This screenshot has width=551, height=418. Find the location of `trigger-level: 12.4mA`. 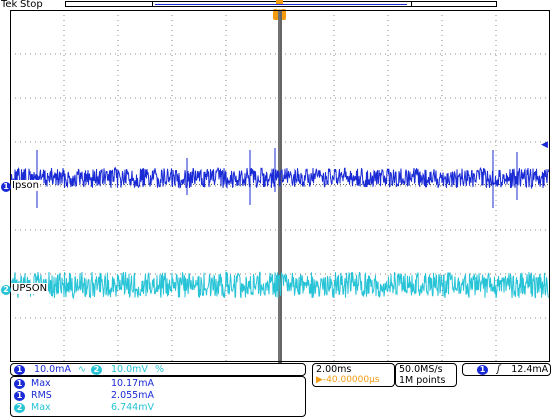

trigger-level: 12.4mA is located at coordinates (530, 369).